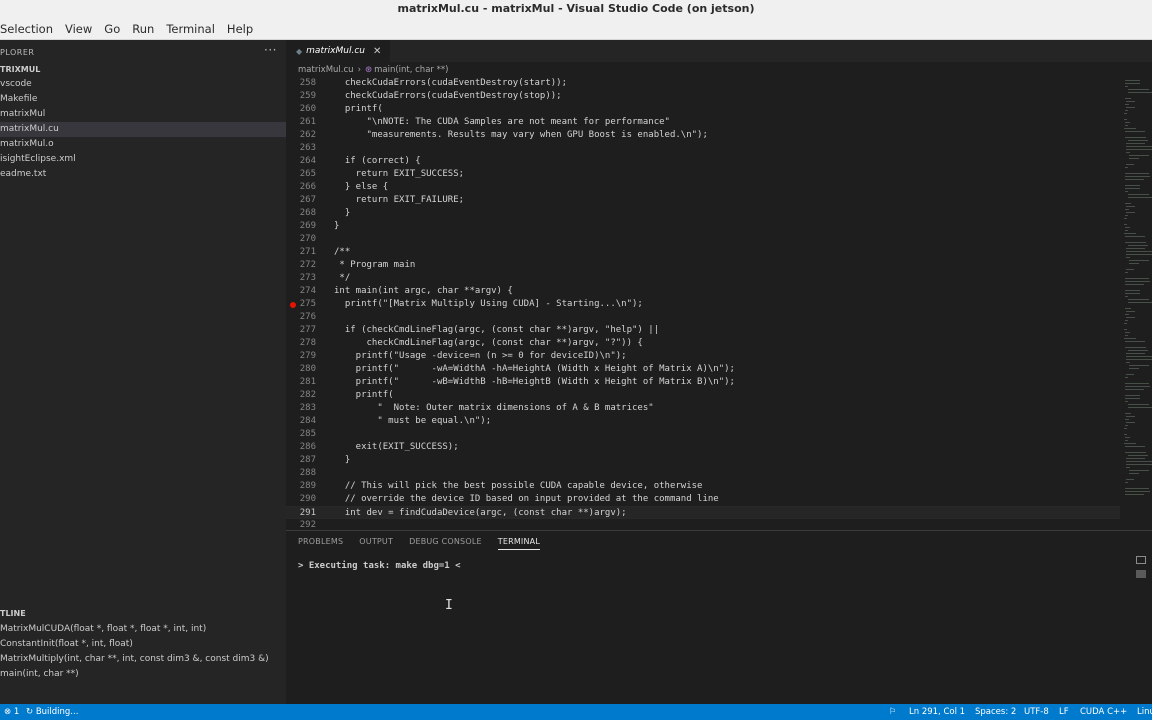 The width and height of the screenshot is (1152, 720). I want to click on more-actions-icon: ···, so click(270, 50).